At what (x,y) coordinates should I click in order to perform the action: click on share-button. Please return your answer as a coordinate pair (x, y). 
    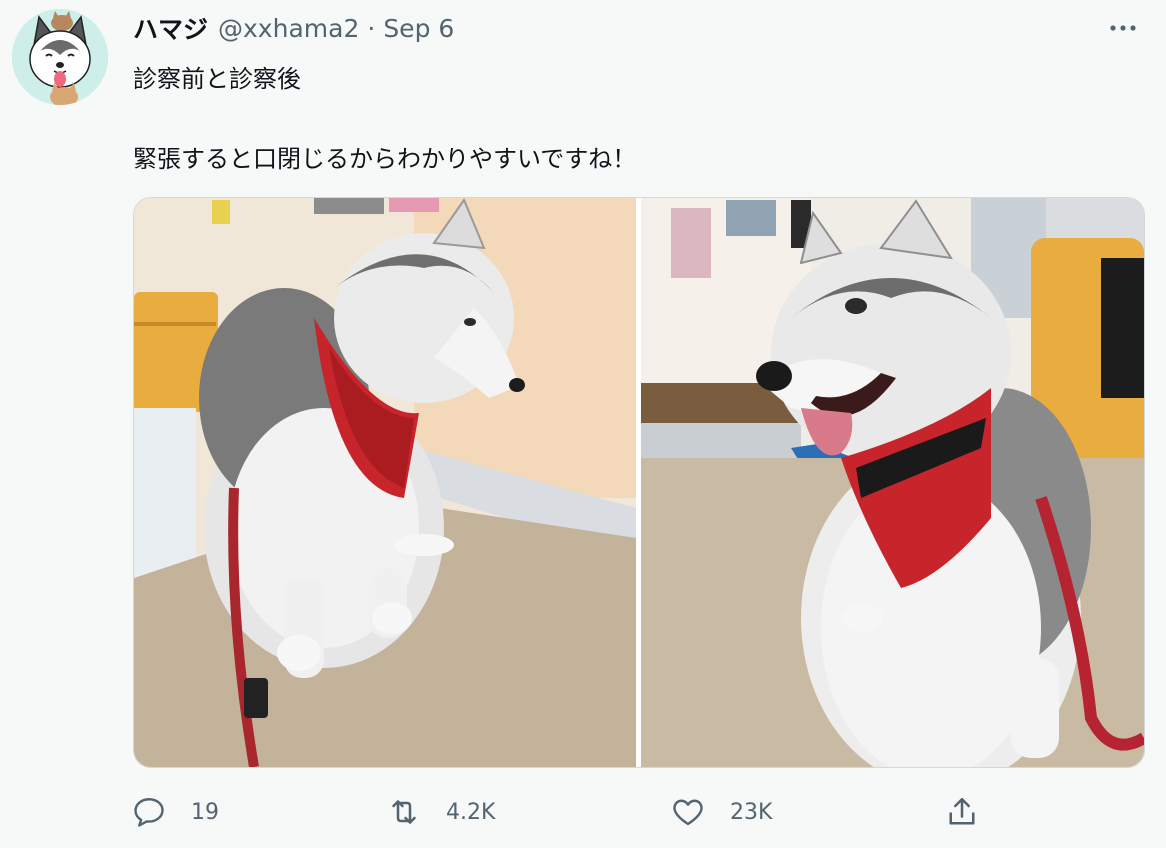
    Looking at the image, I should click on (962, 812).